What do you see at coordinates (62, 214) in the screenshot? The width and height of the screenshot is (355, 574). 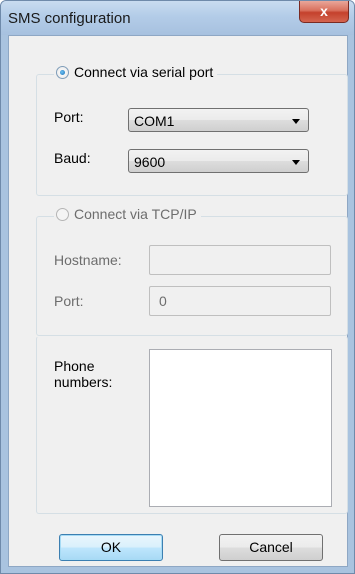 I see `radio-unchecked-icon` at bounding box center [62, 214].